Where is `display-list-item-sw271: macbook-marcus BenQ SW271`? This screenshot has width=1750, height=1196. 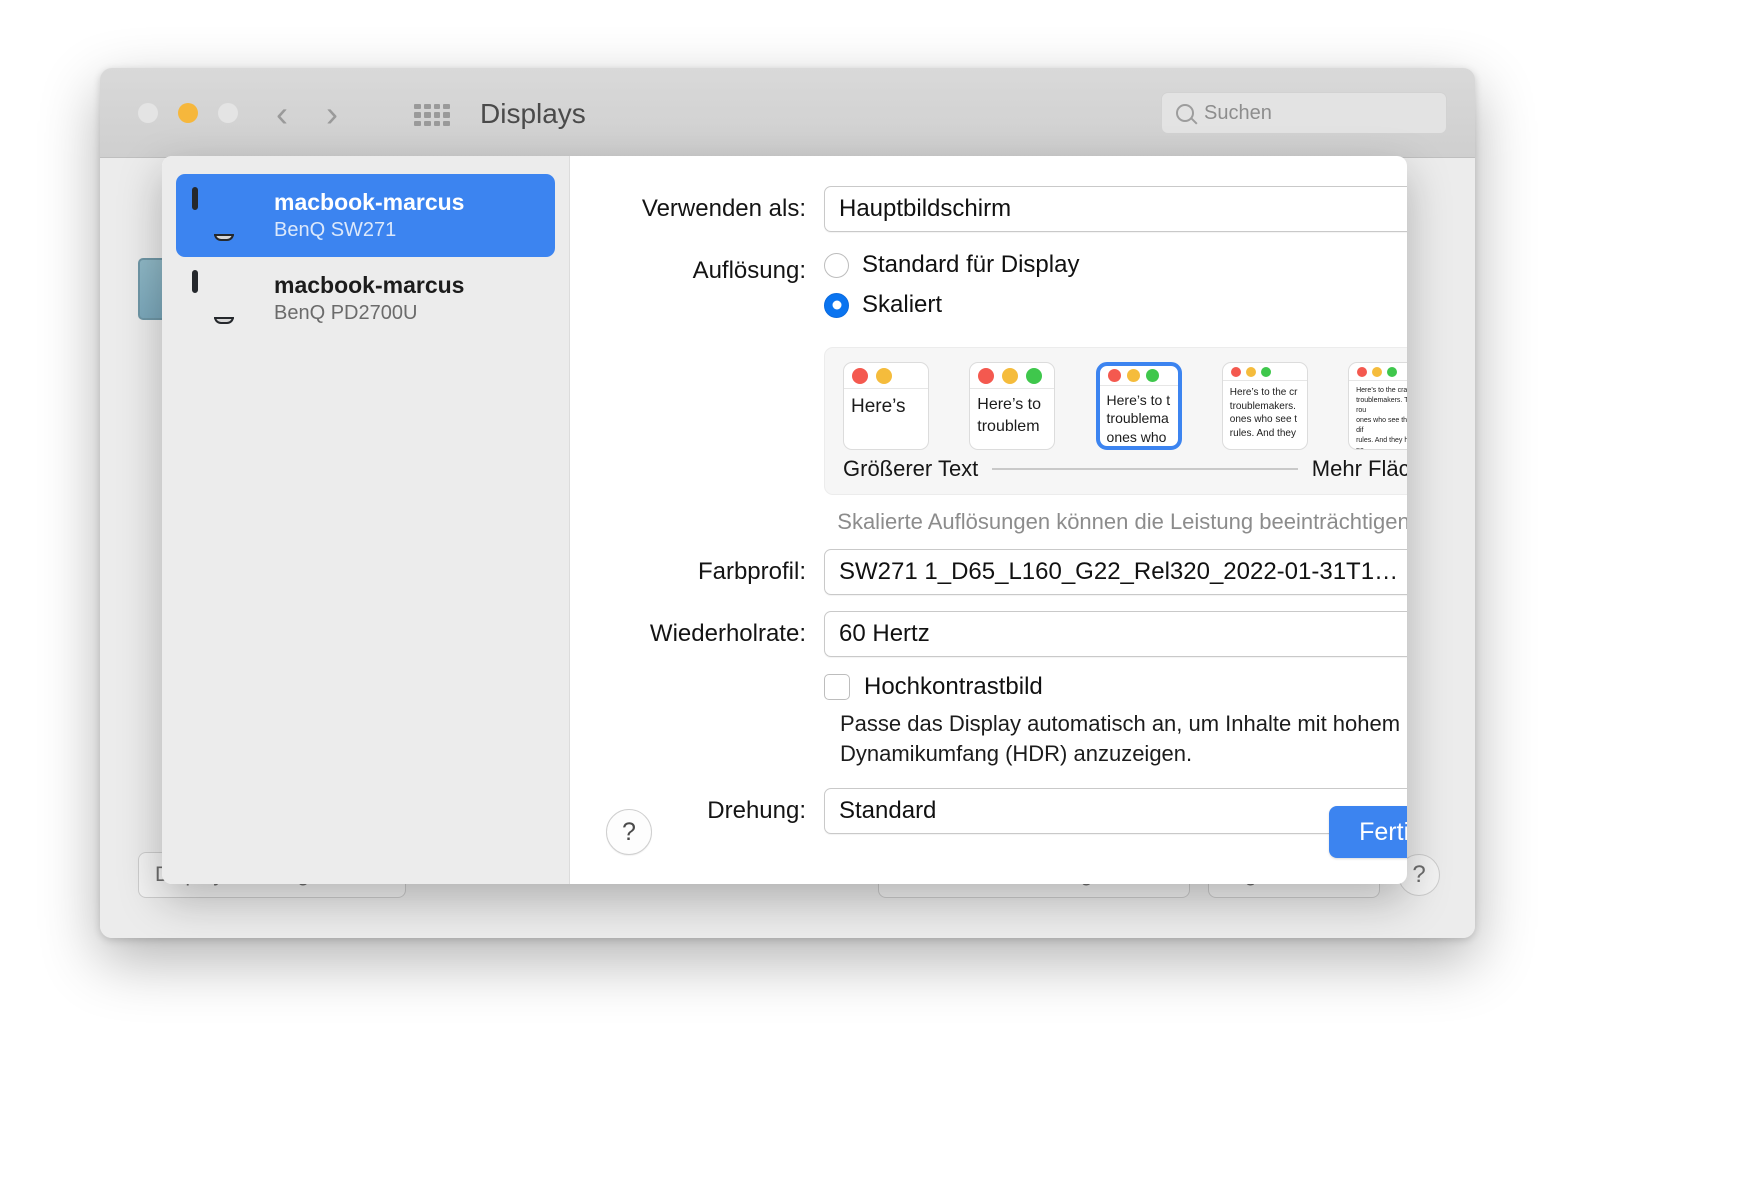 display-list-item-sw271: macbook-marcus BenQ SW271 is located at coordinates (365, 215).